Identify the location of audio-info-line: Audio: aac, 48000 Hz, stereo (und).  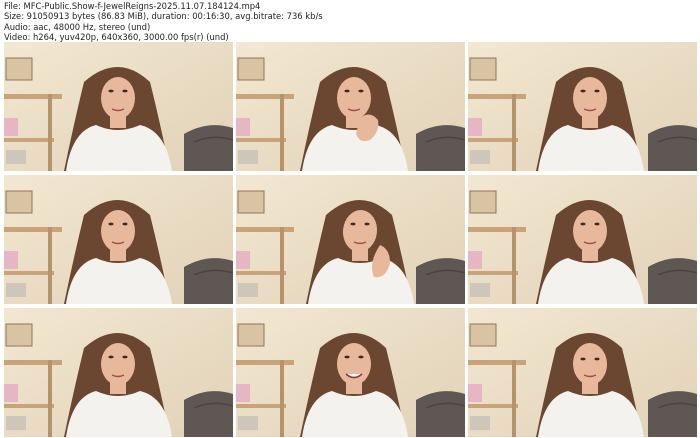
(77, 26).